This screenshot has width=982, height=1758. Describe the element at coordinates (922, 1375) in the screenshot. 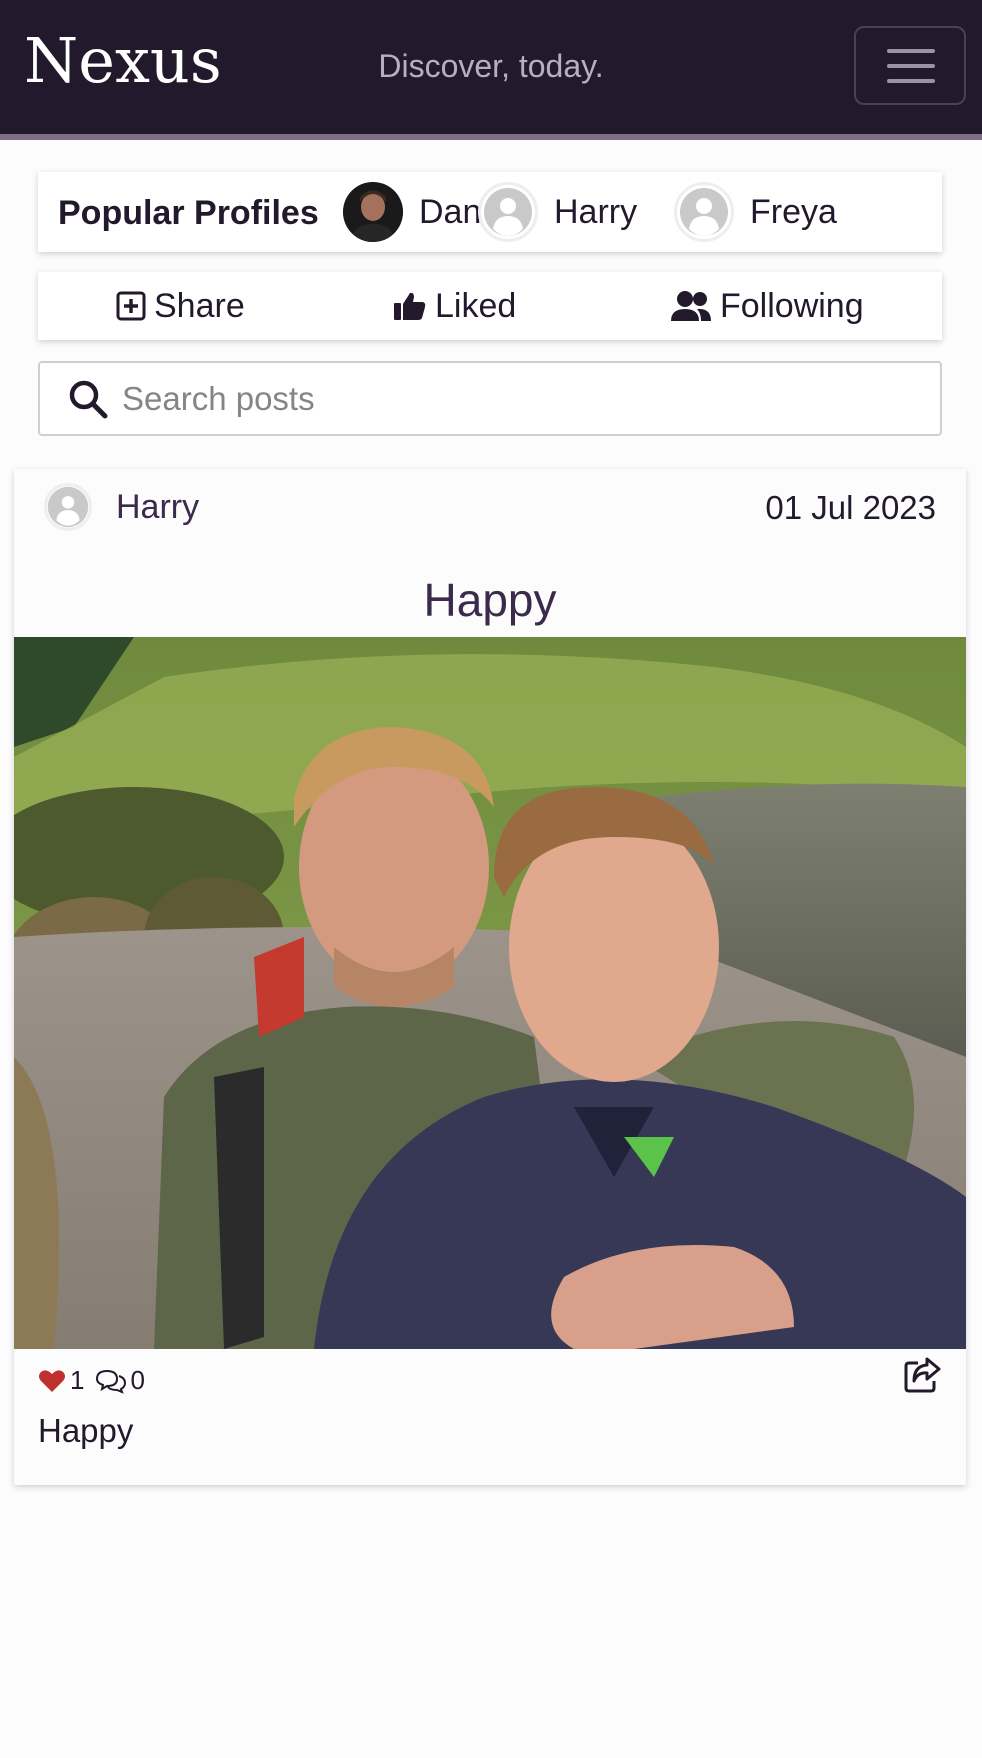

I see `share-icon` at that location.